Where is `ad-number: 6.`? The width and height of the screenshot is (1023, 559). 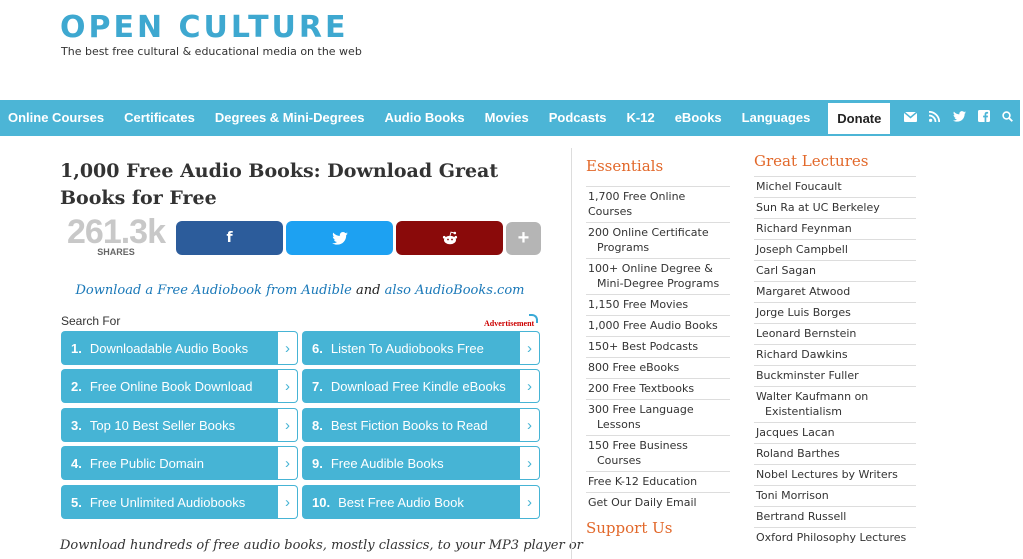 ad-number: 6. is located at coordinates (317, 348).